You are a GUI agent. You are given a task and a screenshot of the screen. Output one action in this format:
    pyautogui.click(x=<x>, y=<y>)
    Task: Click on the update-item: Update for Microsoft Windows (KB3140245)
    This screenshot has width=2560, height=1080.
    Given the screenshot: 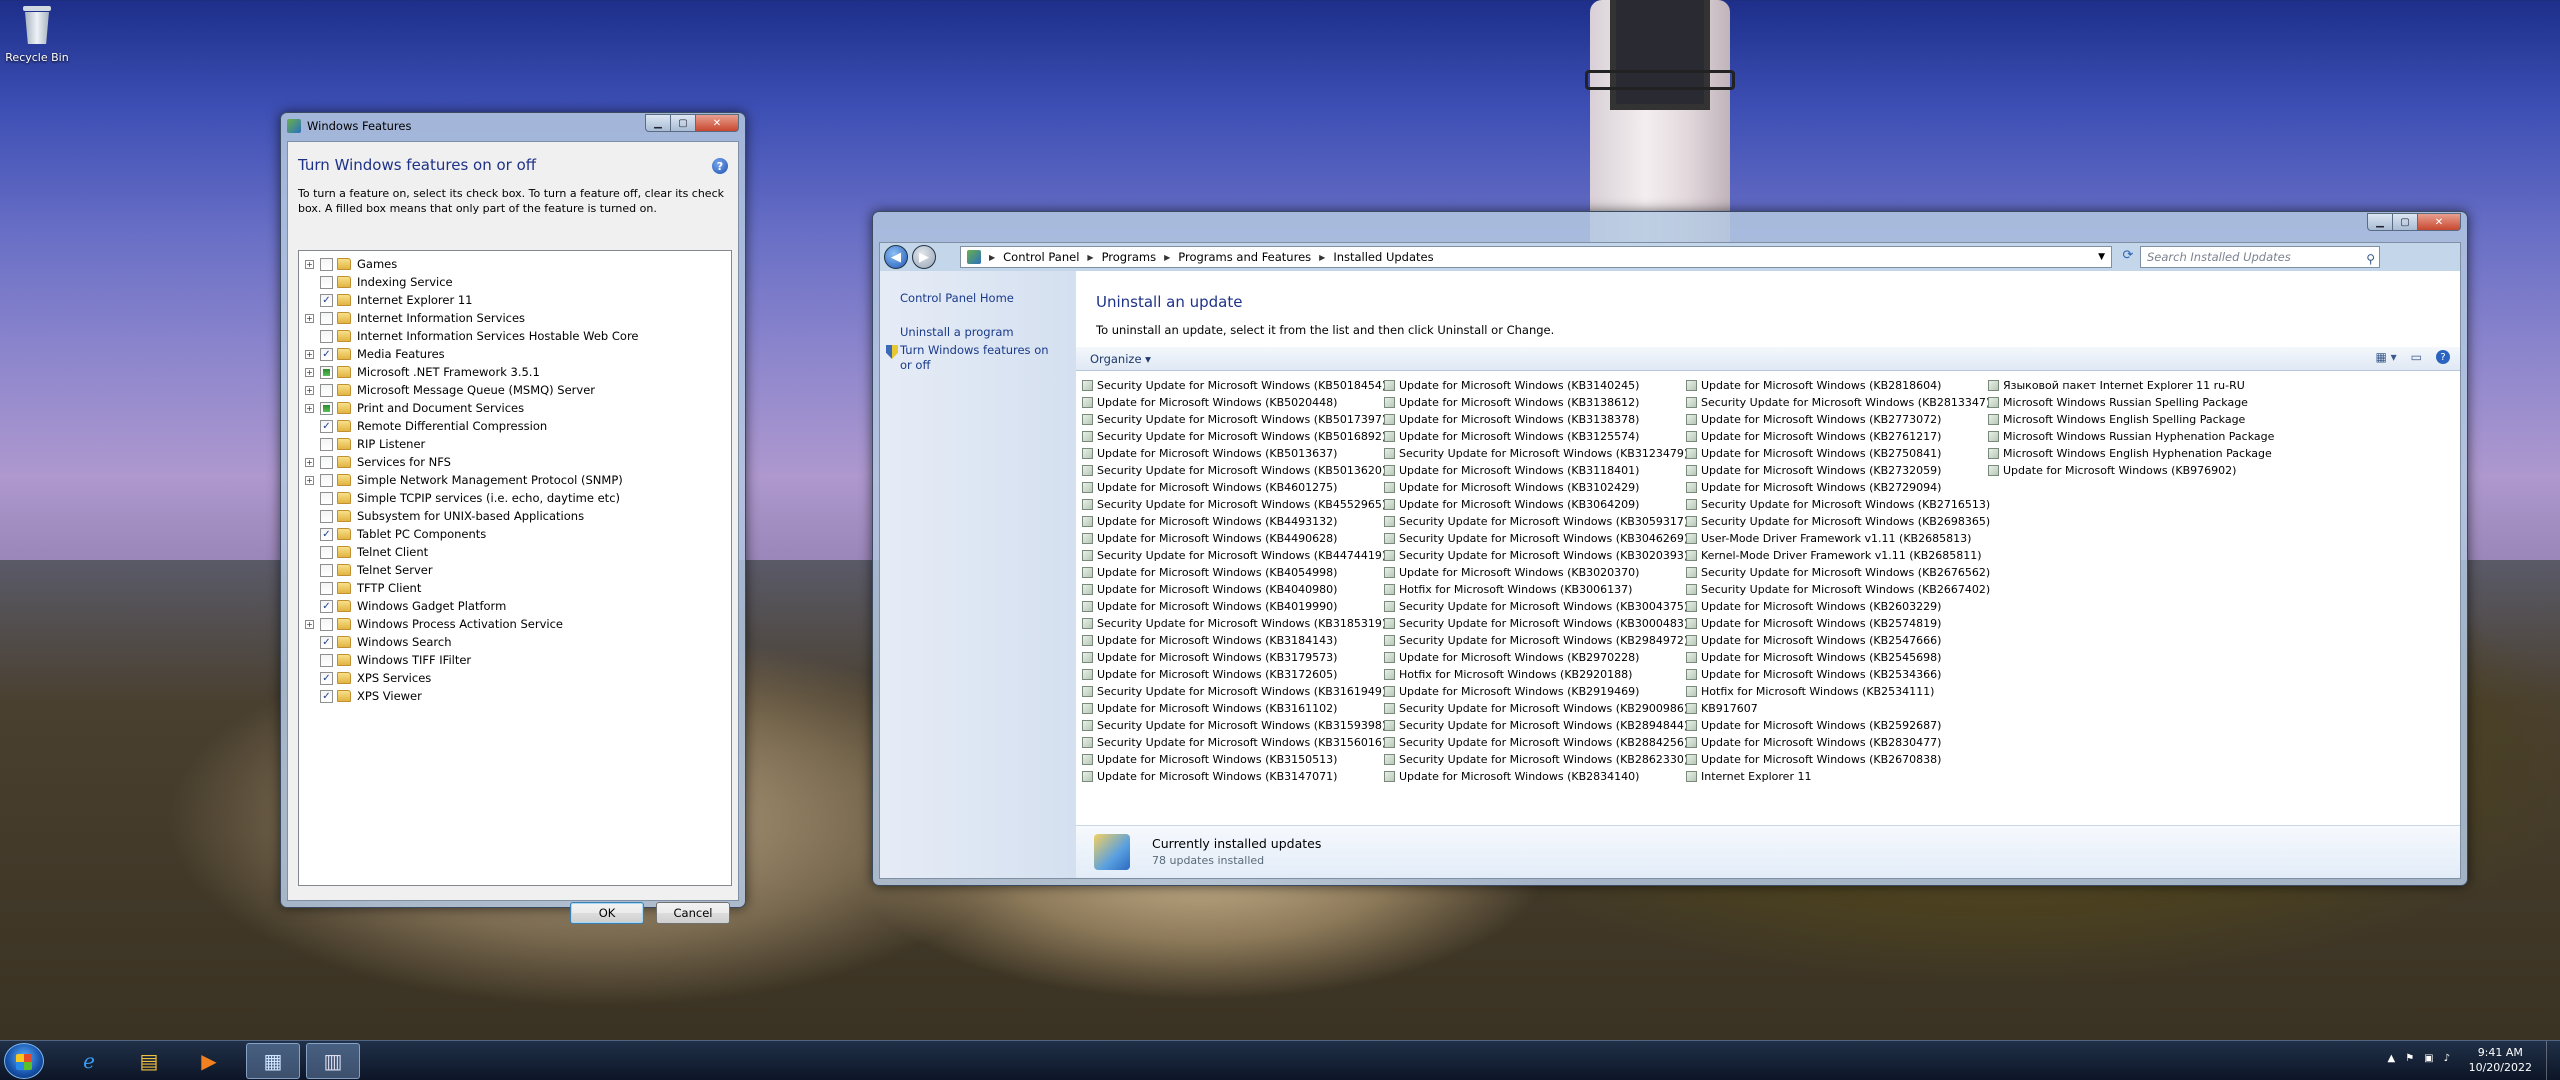 What is the action you would take?
    pyautogui.click(x=1536, y=385)
    